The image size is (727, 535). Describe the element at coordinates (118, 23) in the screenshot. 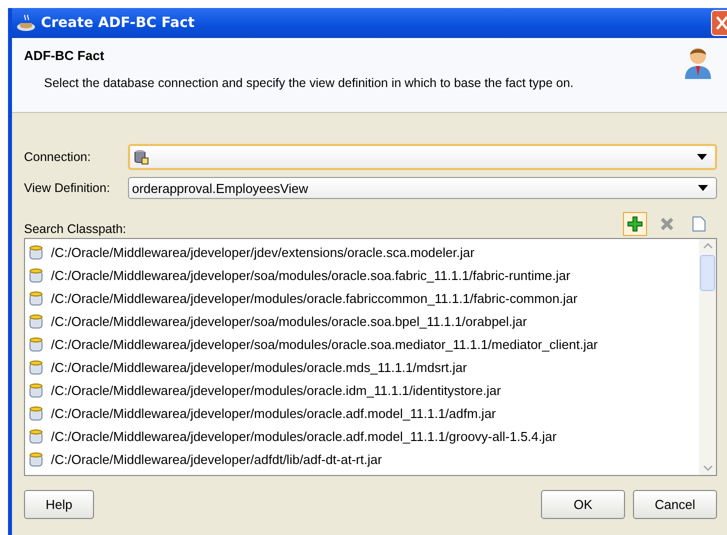

I see `window-title: Create ADF-BC Fact` at that location.